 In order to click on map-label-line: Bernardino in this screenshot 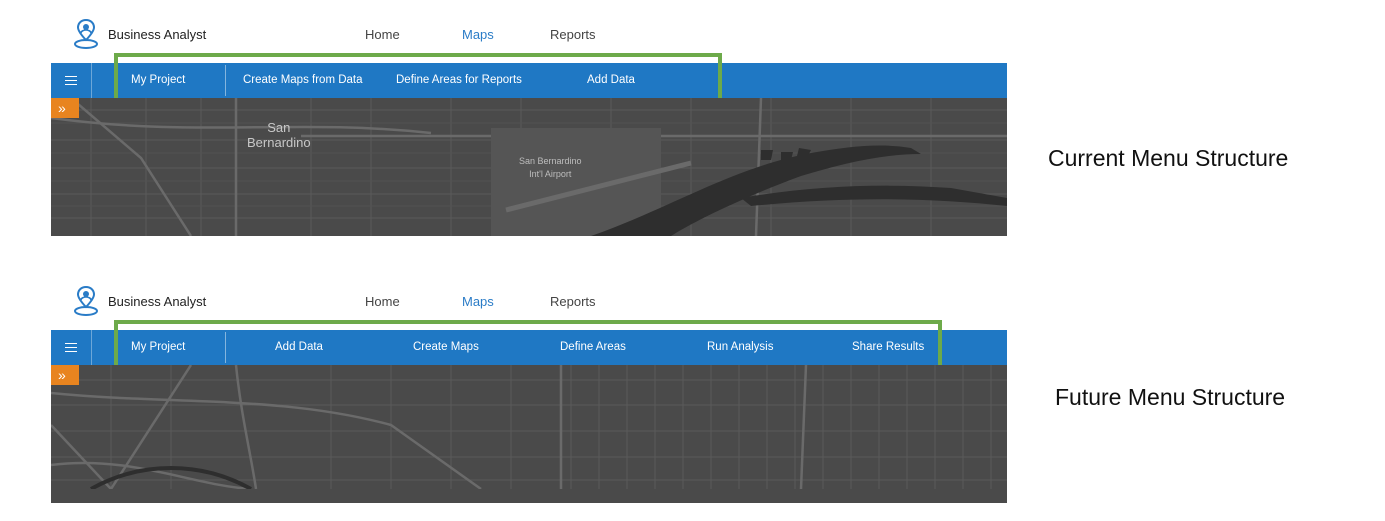, I will do `click(279, 142)`.